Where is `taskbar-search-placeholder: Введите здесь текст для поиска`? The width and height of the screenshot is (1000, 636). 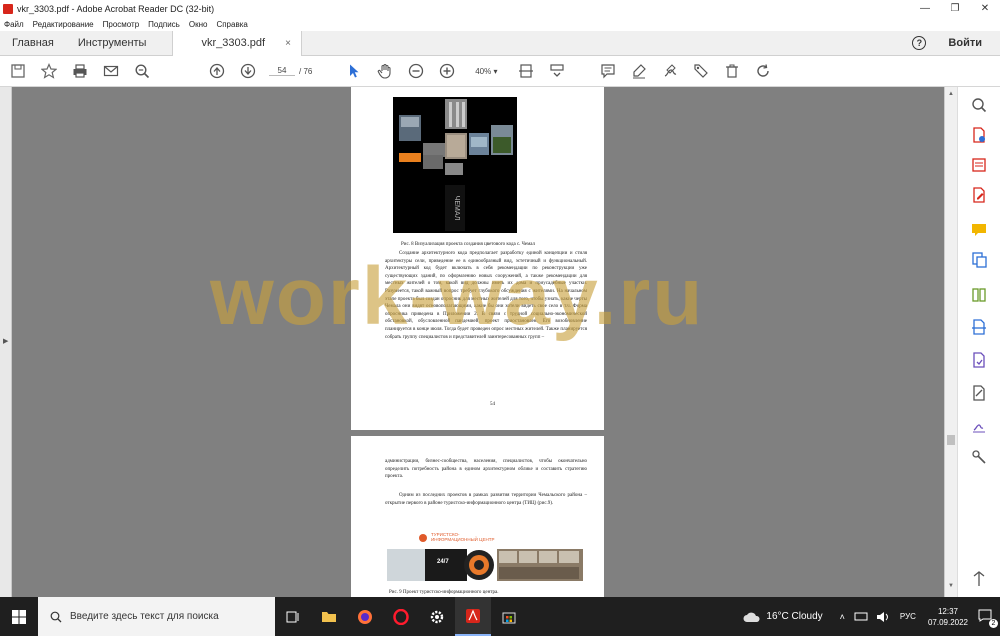 taskbar-search-placeholder: Введите здесь текст для поиска is located at coordinates (144, 616).